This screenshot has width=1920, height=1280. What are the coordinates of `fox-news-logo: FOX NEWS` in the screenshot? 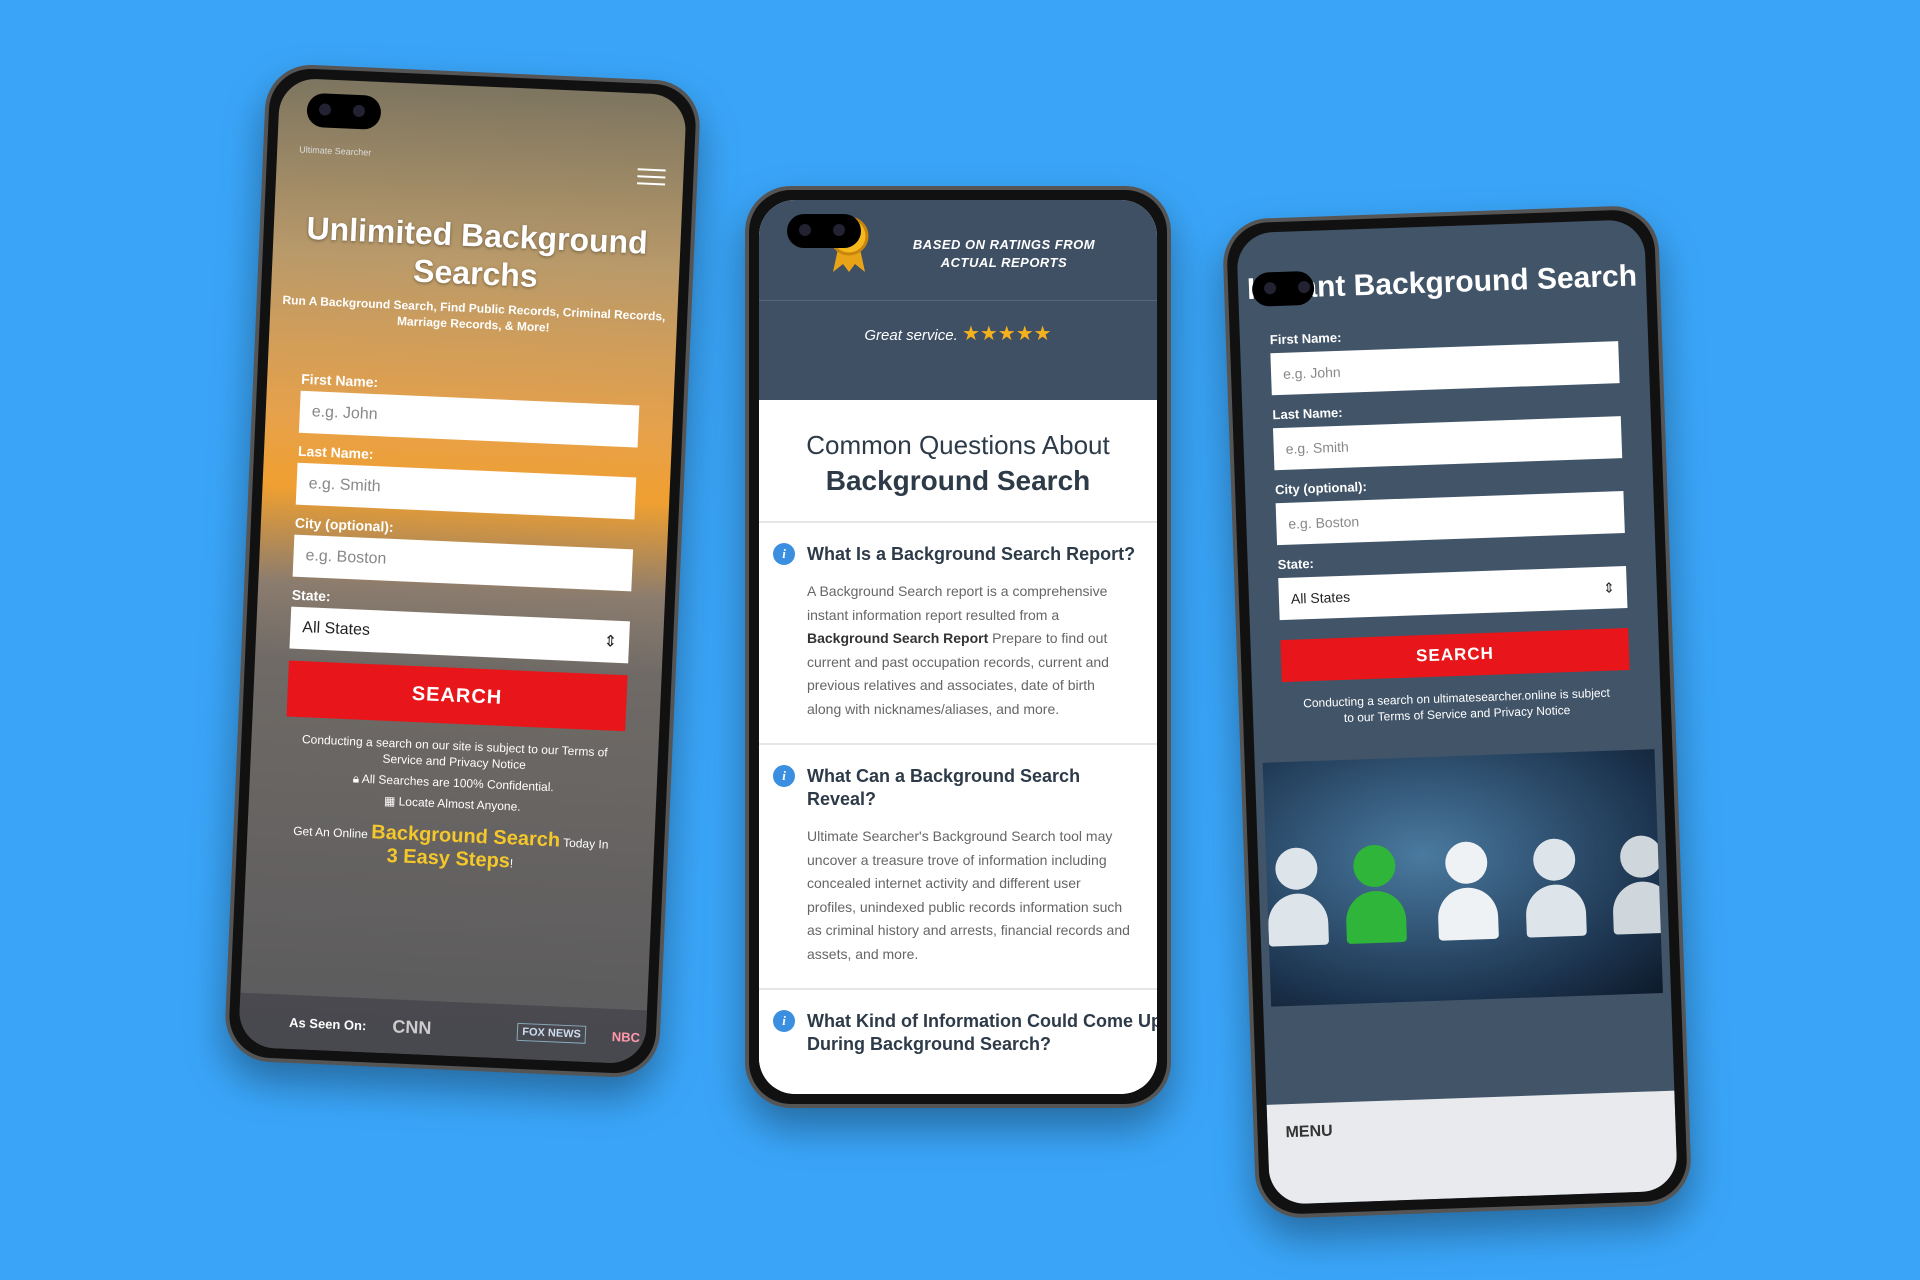 It's located at (551, 1033).